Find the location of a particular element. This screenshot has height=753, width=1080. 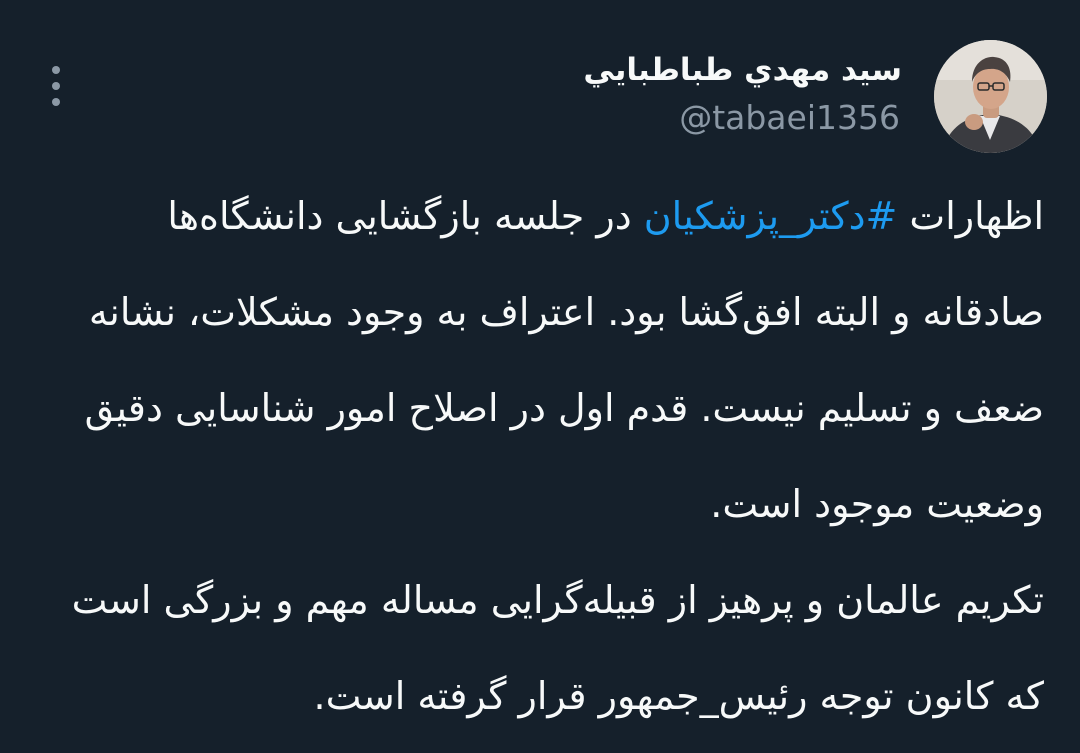

avatar is located at coordinates (990, 96).